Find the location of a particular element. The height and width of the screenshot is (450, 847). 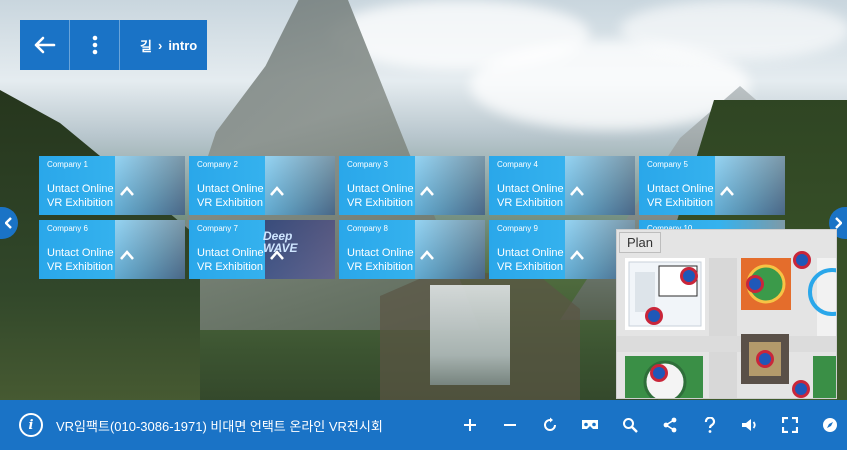

top-toolbar: 길 › intro is located at coordinates (114, 45).